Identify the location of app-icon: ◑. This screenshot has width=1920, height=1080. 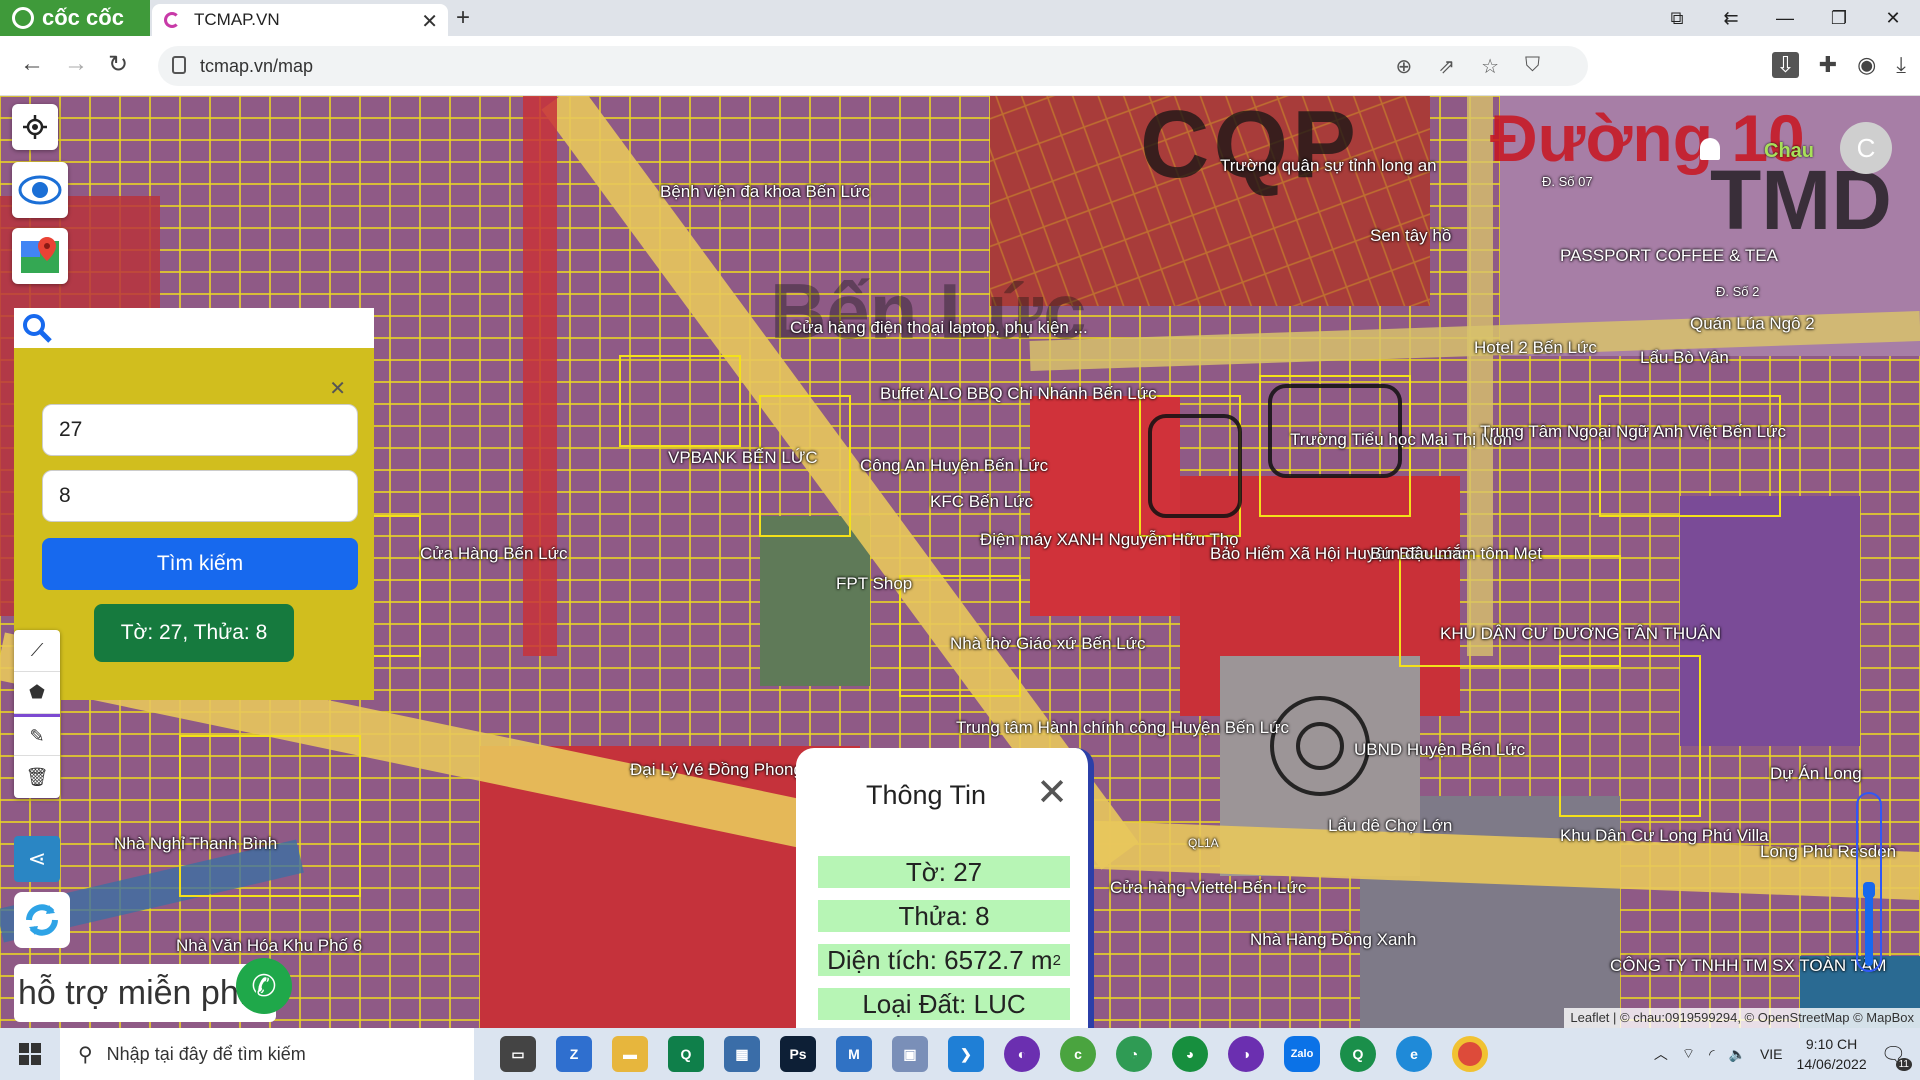
(1246, 1054).